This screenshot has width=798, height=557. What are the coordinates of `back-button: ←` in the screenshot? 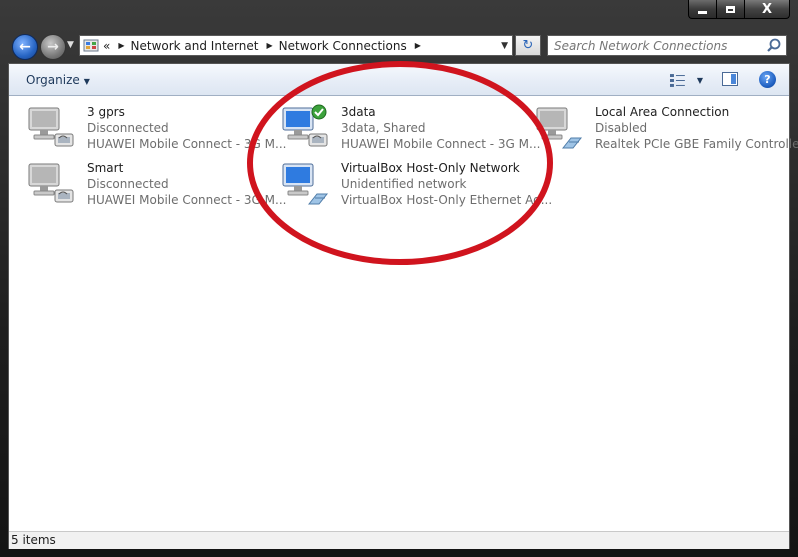 It's located at (25, 47).